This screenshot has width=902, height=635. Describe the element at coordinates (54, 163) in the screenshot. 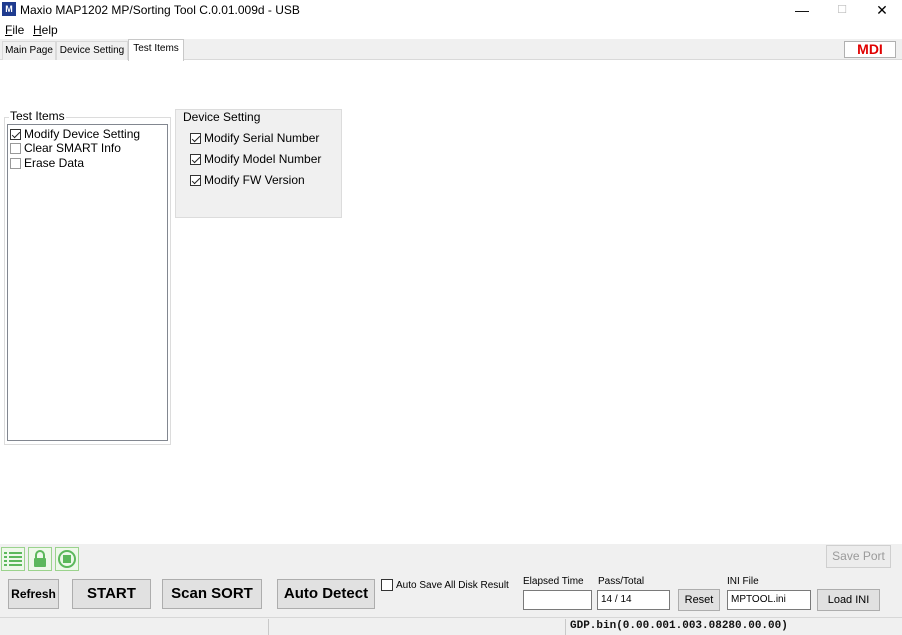

I see `test-item-label: Erase Data` at that location.